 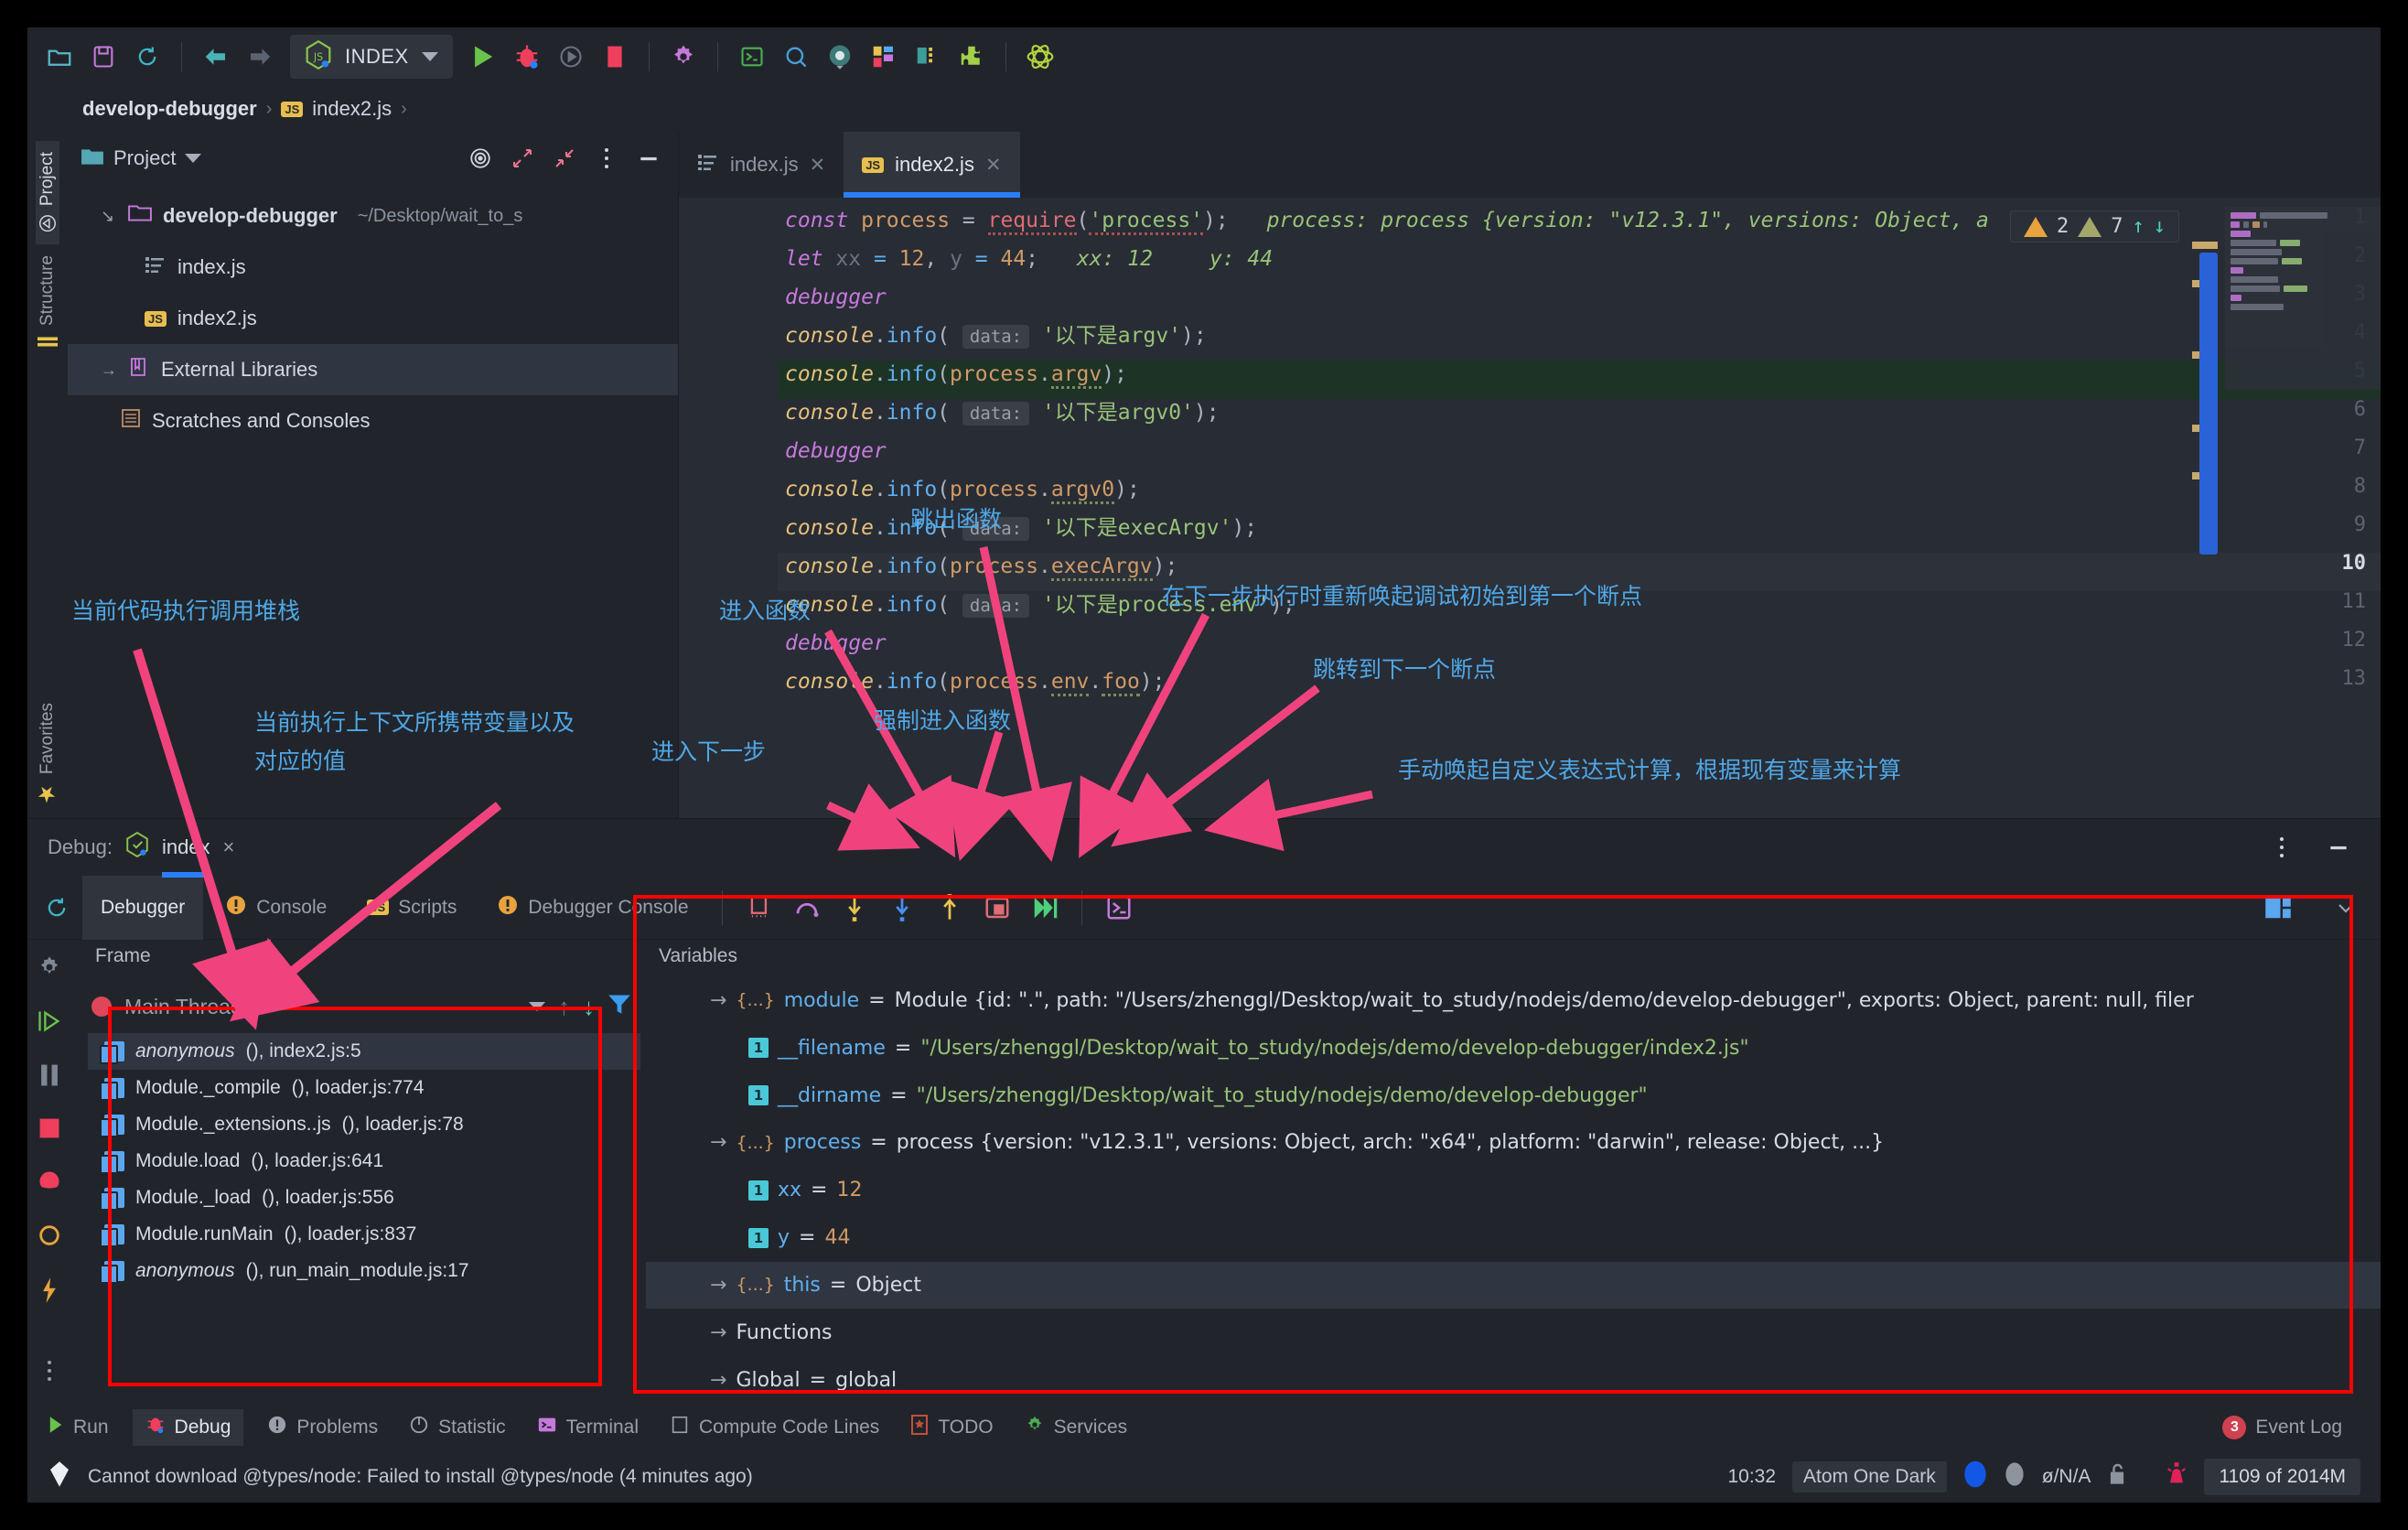 What do you see at coordinates (185, 856) in the screenshot?
I see `debug-session-name: index` at bounding box center [185, 856].